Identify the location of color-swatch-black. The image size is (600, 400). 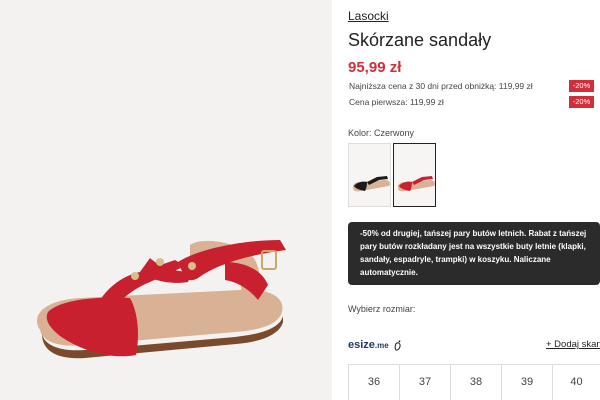
(369, 175).